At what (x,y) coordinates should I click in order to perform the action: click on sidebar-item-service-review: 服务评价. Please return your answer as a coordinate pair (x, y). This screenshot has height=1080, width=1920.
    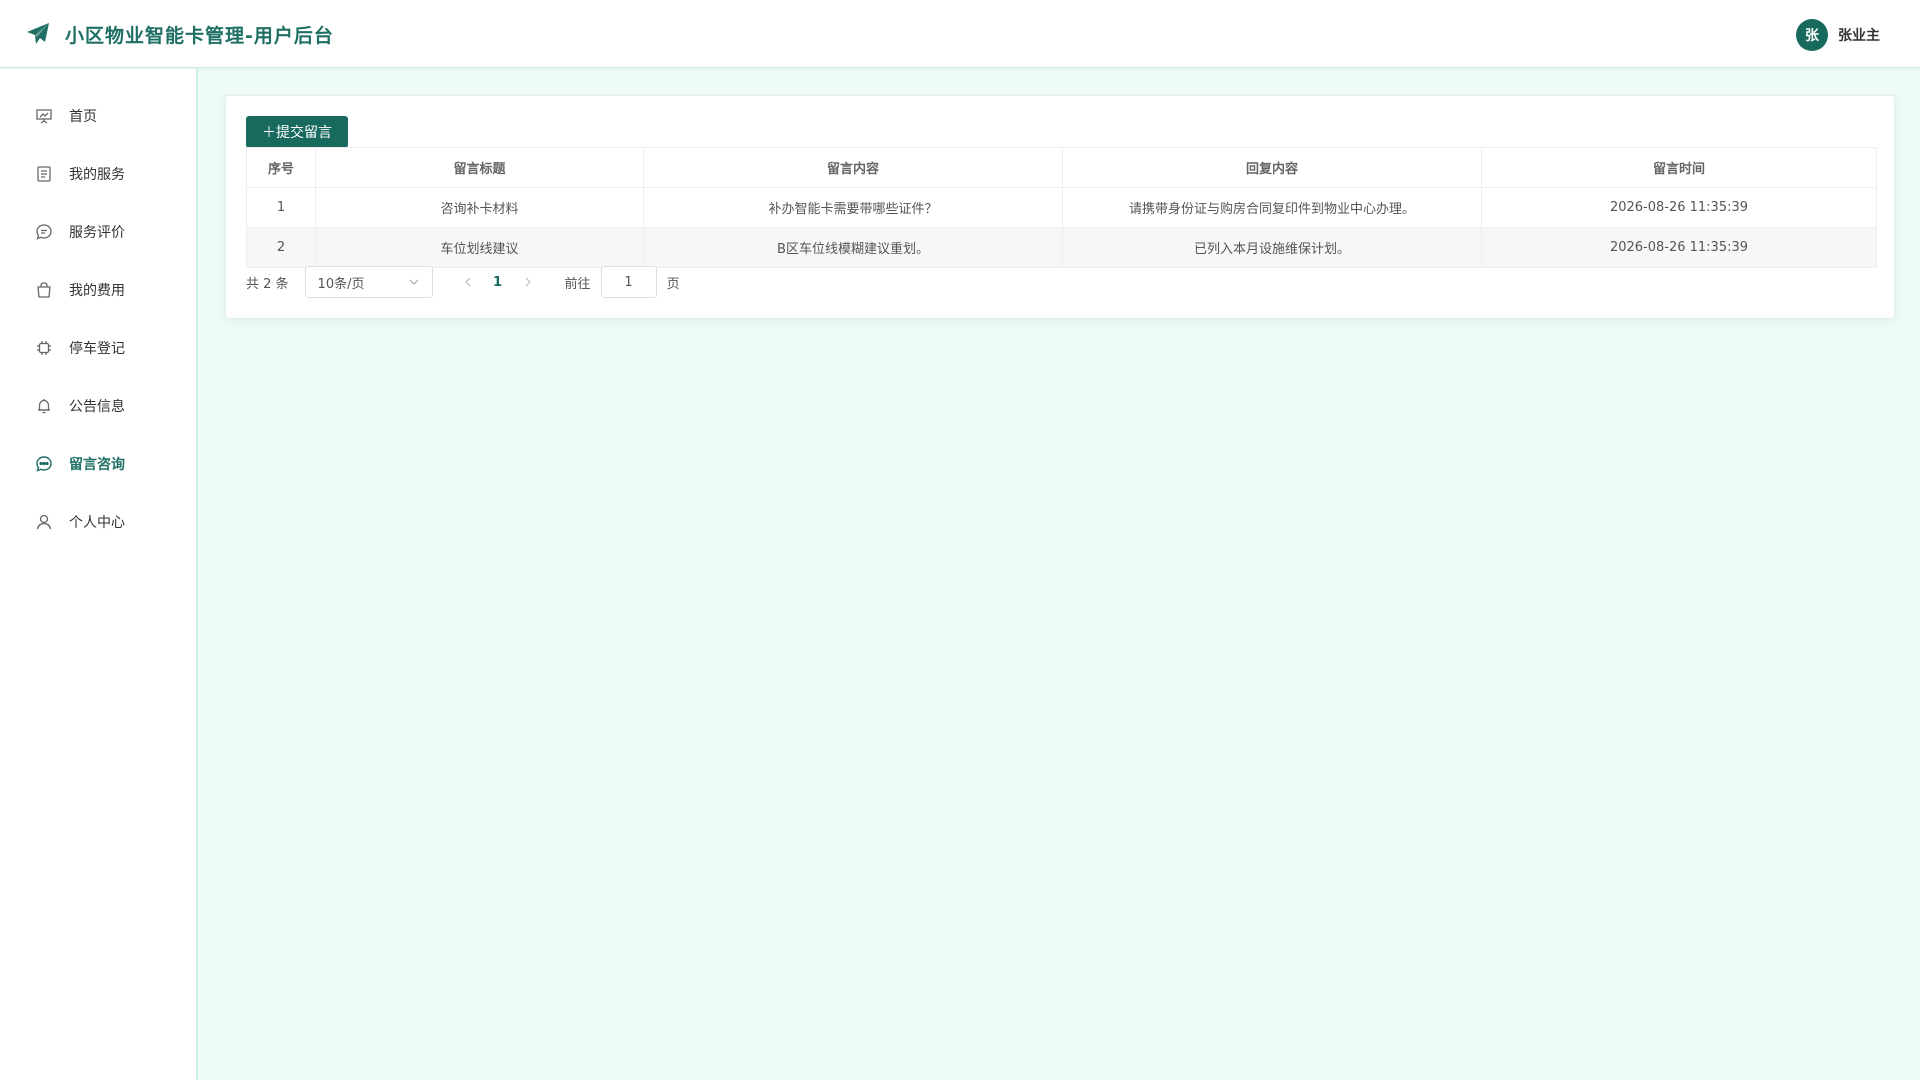
    Looking at the image, I should click on (98, 232).